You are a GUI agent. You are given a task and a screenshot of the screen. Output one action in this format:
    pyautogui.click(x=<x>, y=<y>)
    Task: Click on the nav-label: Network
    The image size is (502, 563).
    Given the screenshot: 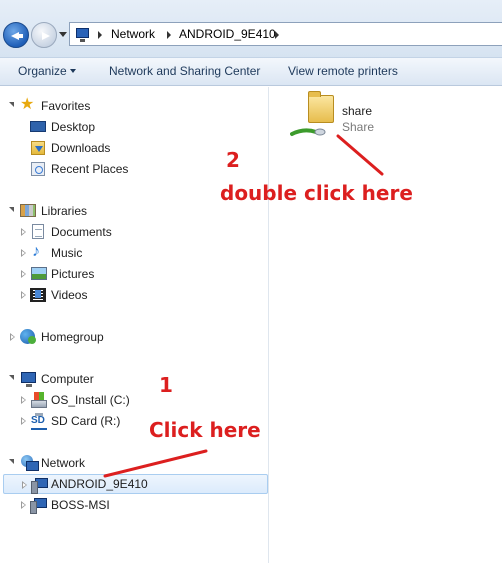 What is the action you would take?
    pyautogui.click(x=63, y=463)
    